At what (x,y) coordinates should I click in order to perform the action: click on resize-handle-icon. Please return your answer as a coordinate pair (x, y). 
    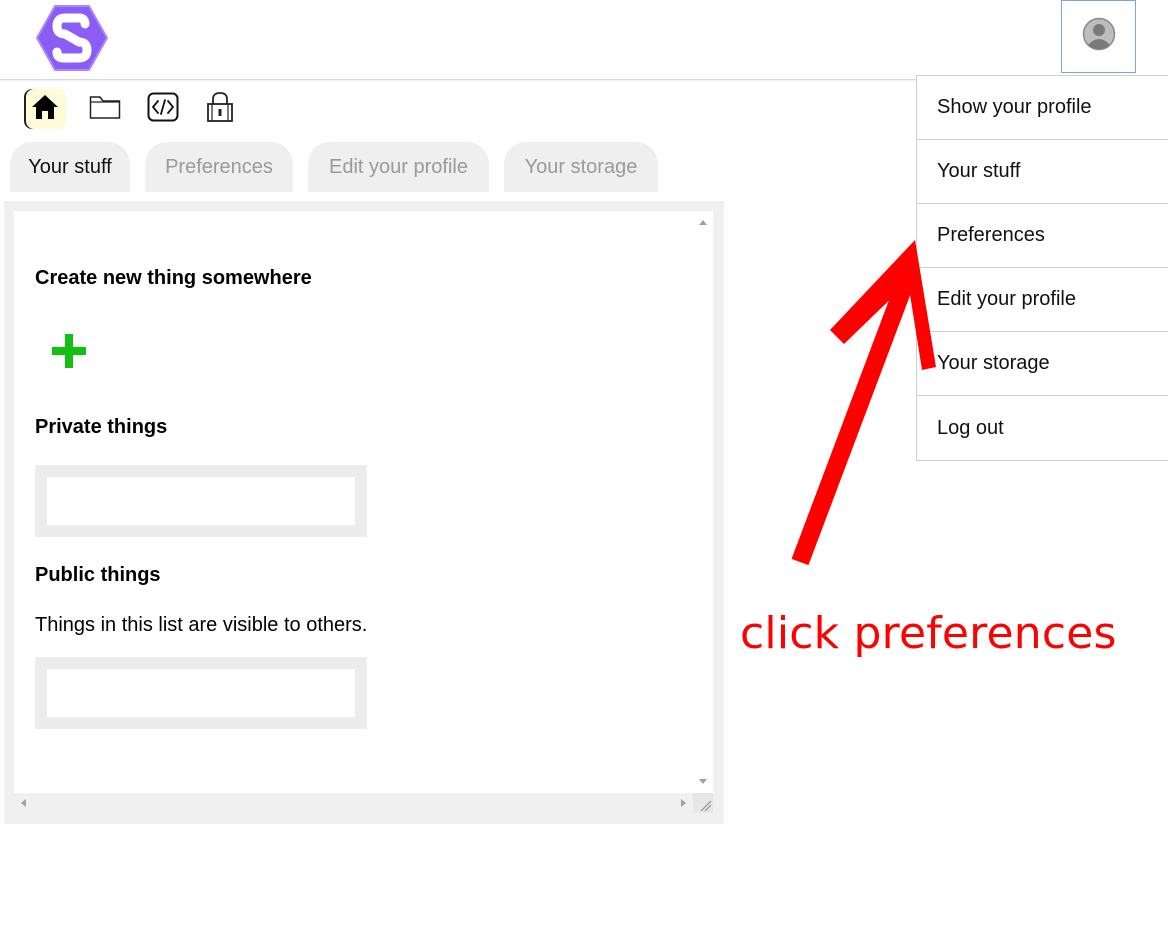
    Looking at the image, I should click on (703, 803).